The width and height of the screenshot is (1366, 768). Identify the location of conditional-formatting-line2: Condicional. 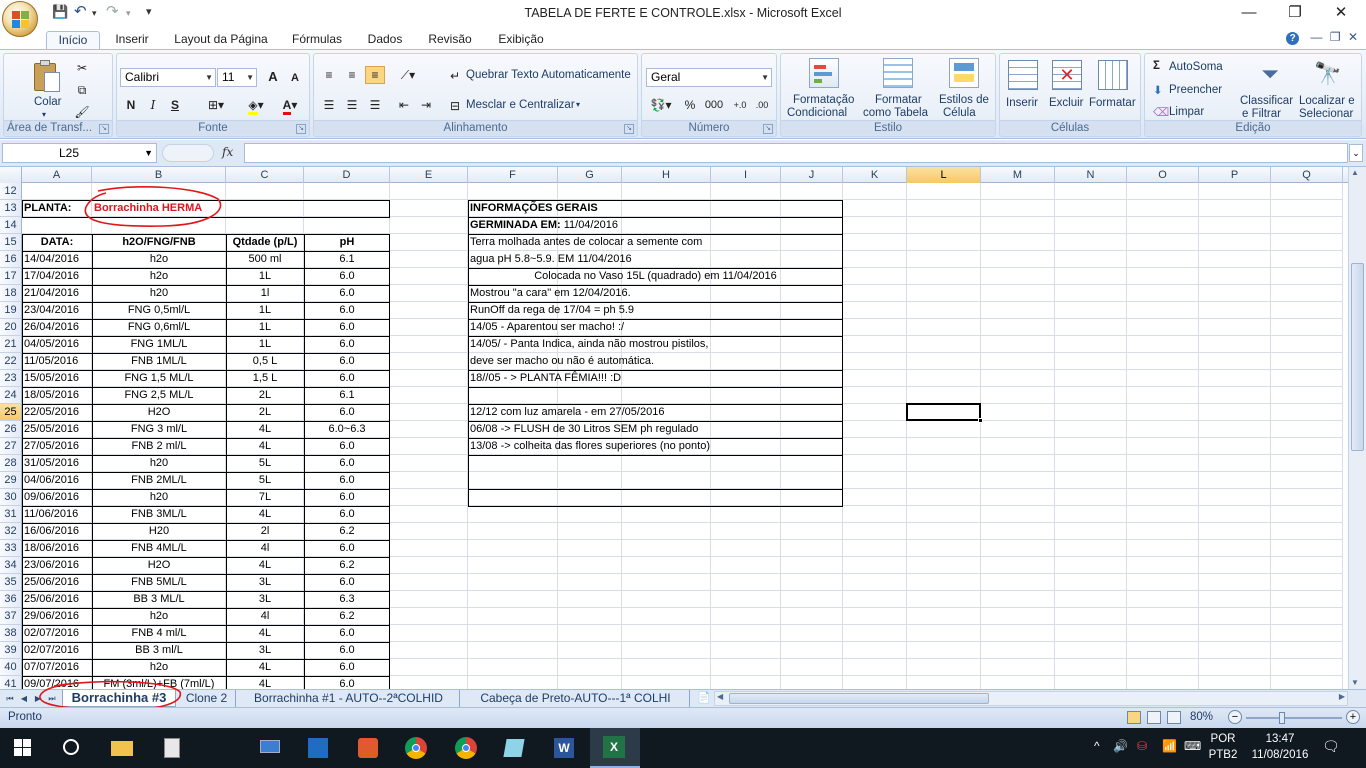
(817, 113).